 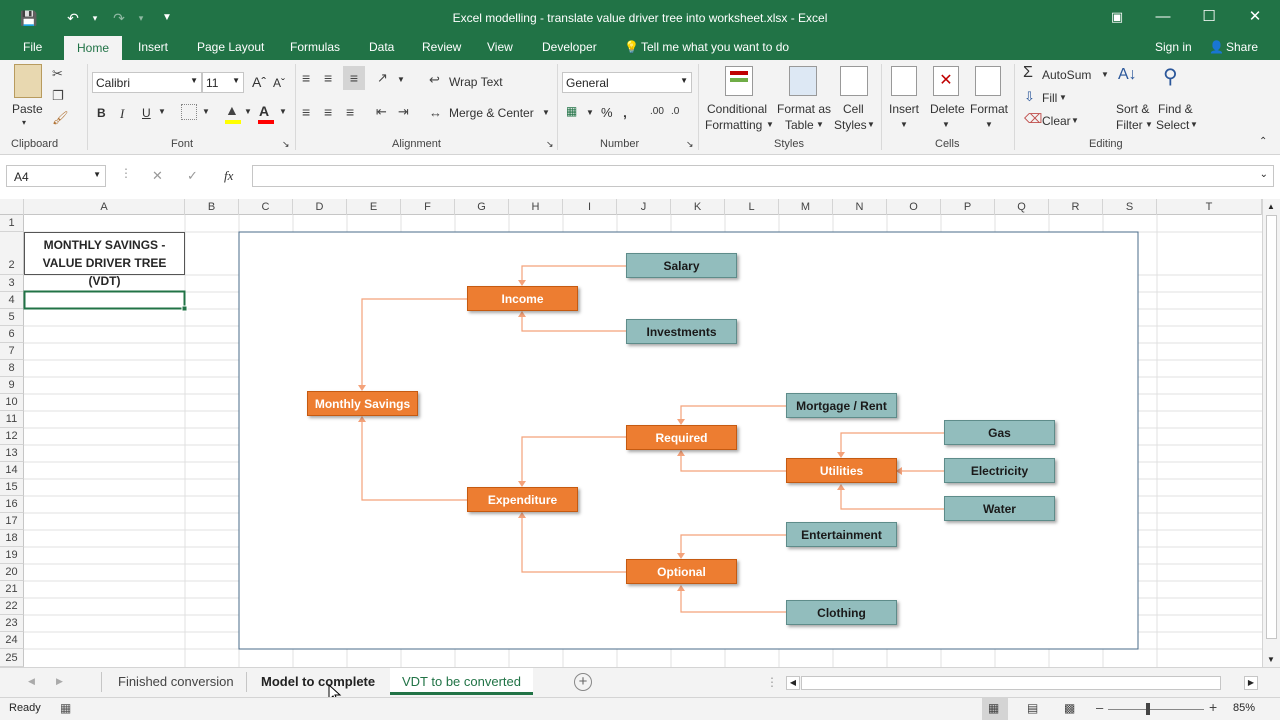 I want to click on scroll-down-icon: ▼, so click(x=1271, y=659).